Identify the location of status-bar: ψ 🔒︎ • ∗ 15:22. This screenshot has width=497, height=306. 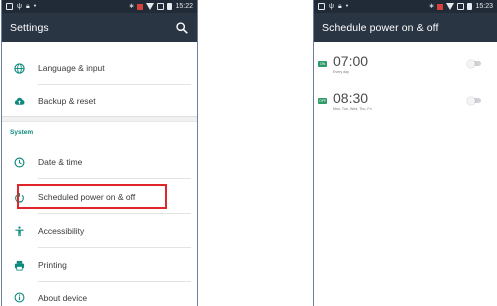
(99, 6).